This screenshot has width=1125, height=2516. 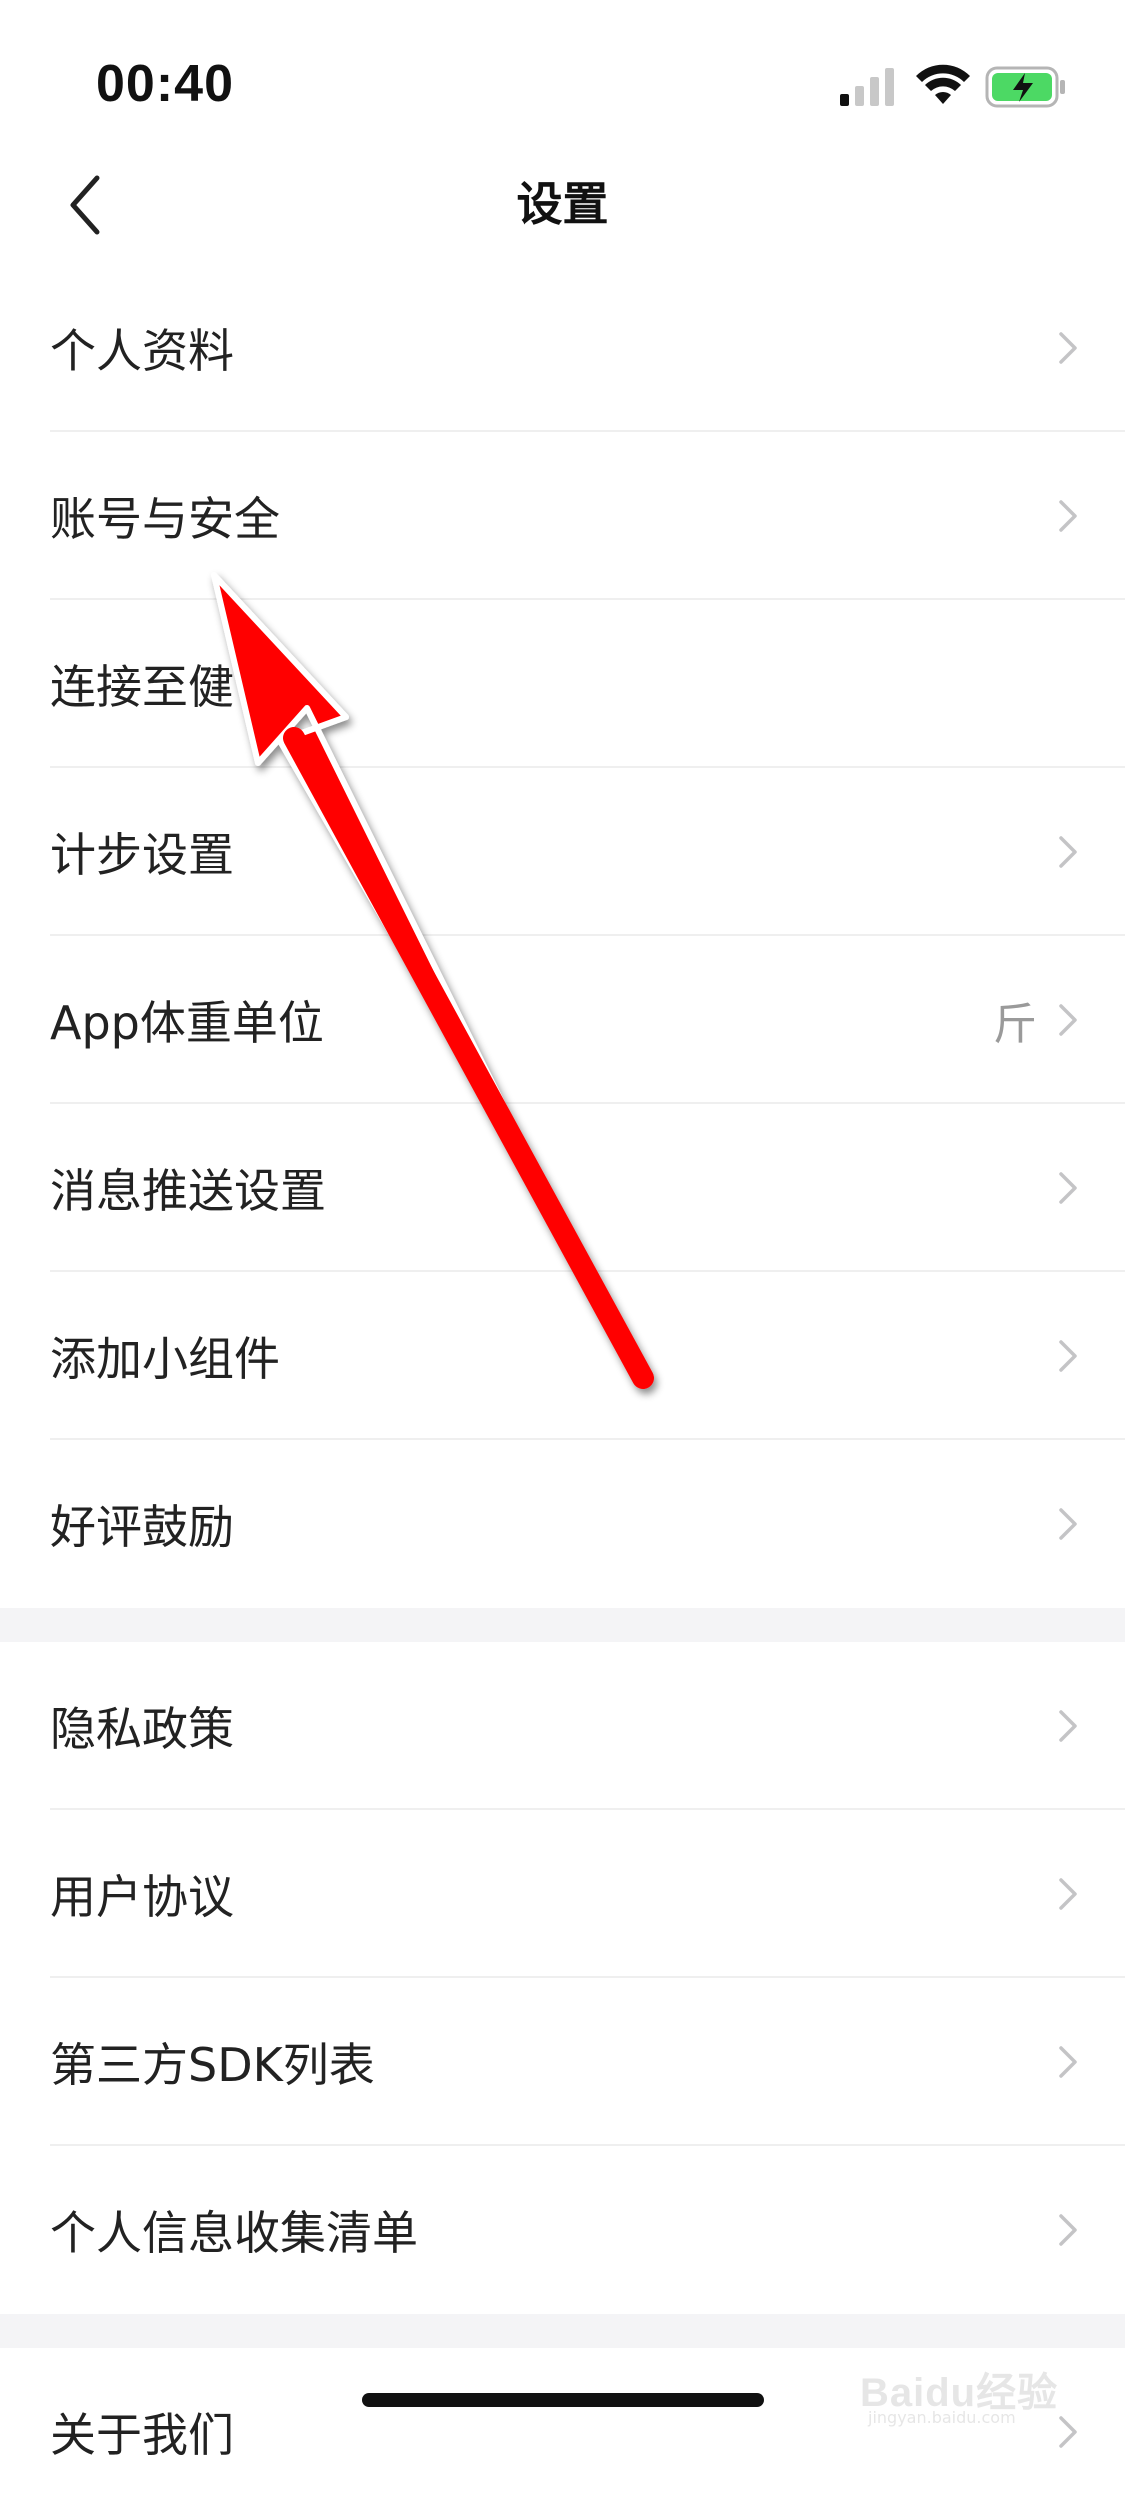 I want to click on settings-item-third-party-sdk: 第三方SDK列表, so click(x=562, y=2062).